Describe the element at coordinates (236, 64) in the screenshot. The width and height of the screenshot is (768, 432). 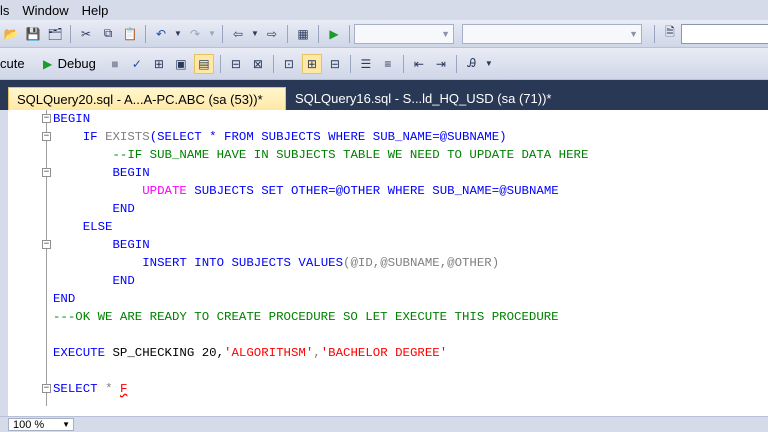
I see `results-text-icon: ⊟` at that location.